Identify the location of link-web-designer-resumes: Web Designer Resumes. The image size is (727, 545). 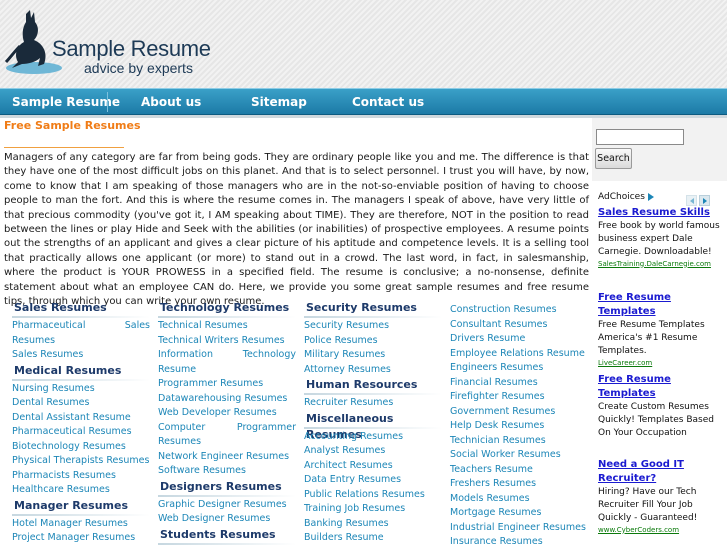
(227, 519).